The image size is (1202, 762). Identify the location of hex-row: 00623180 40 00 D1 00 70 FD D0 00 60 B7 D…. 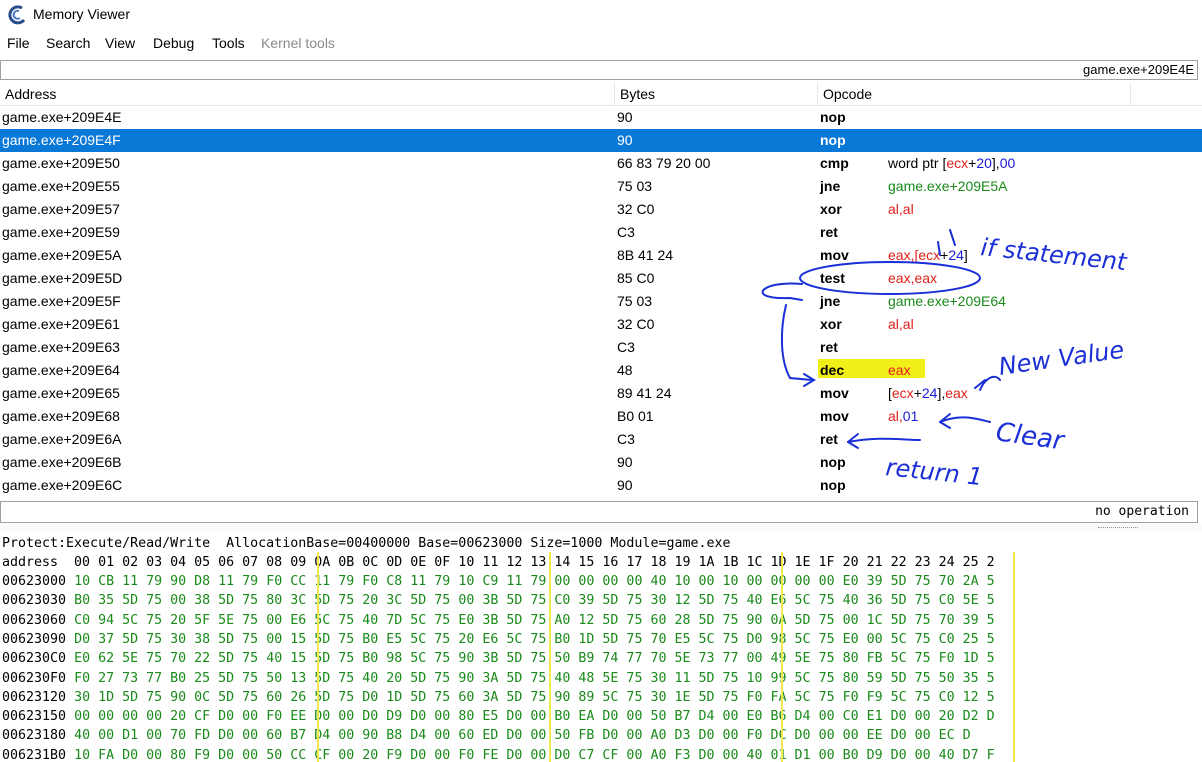
(486, 735).